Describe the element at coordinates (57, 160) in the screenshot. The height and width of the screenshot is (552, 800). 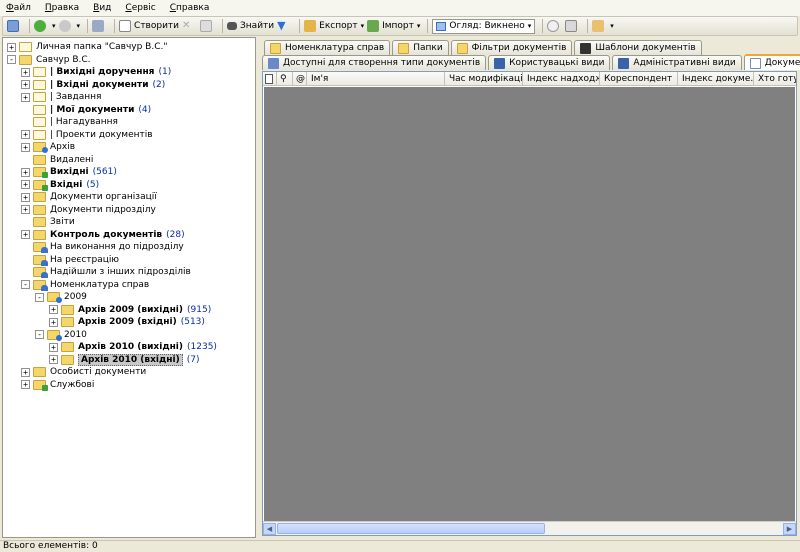
I see `tree-item: Видалені` at that location.